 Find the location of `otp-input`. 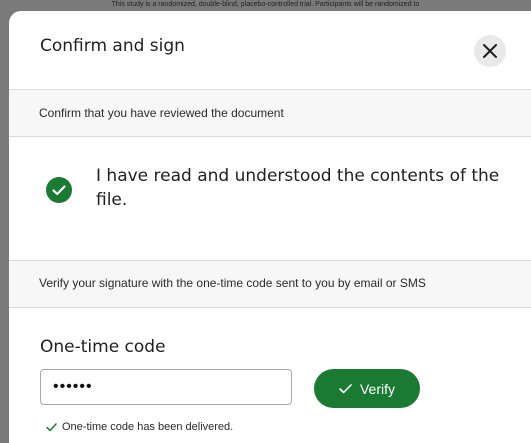

otp-input is located at coordinates (166, 387).